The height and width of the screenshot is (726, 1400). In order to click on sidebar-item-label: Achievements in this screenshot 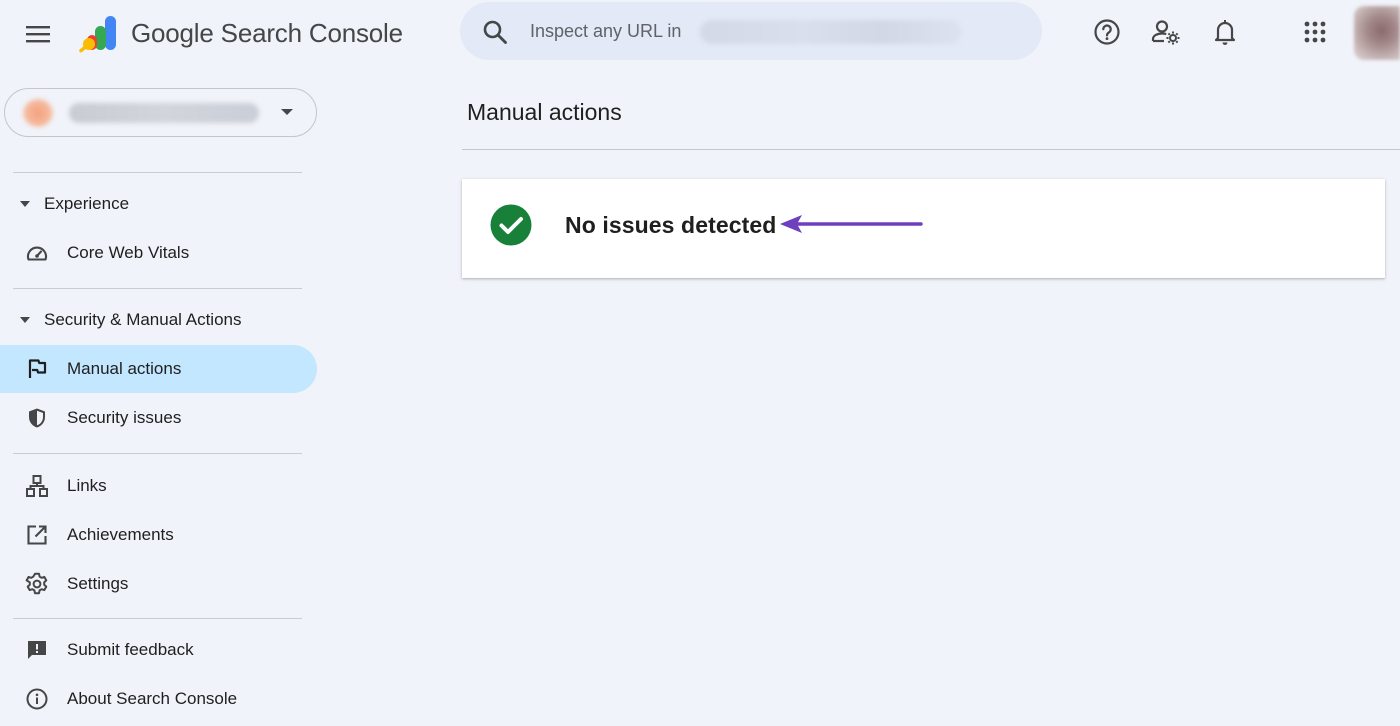, I will do `click(120, 534)`.